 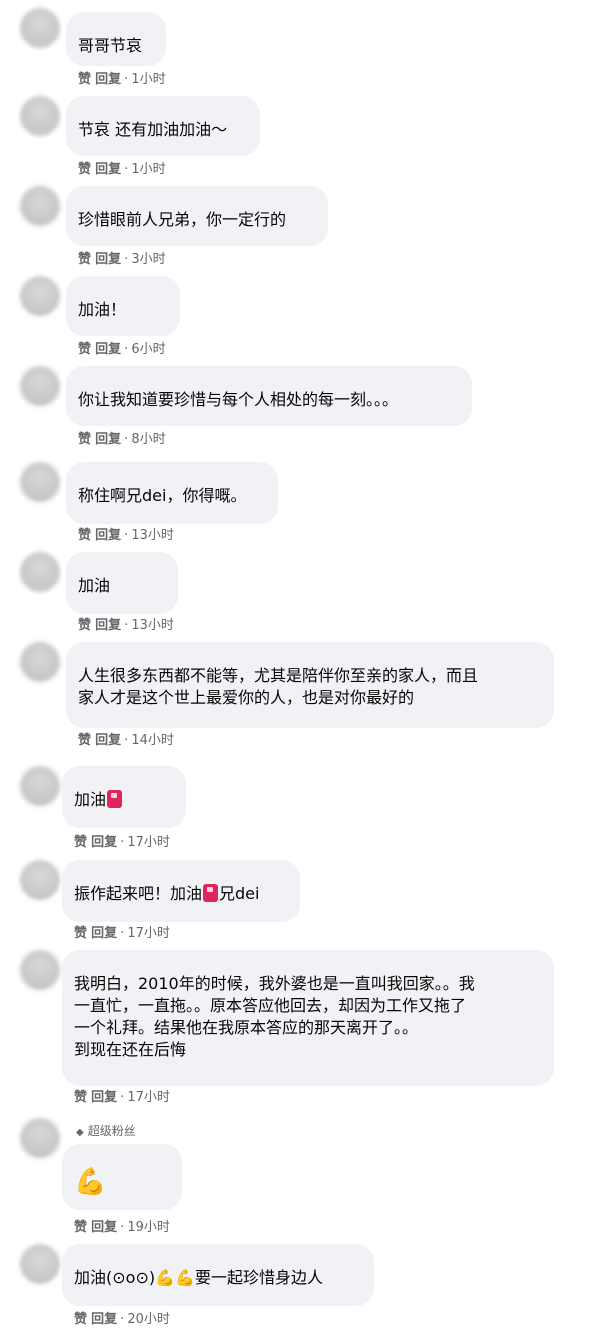 I want to click on comment-text-part: 要一起珍惜身边人, so click(x=258, y=1277).